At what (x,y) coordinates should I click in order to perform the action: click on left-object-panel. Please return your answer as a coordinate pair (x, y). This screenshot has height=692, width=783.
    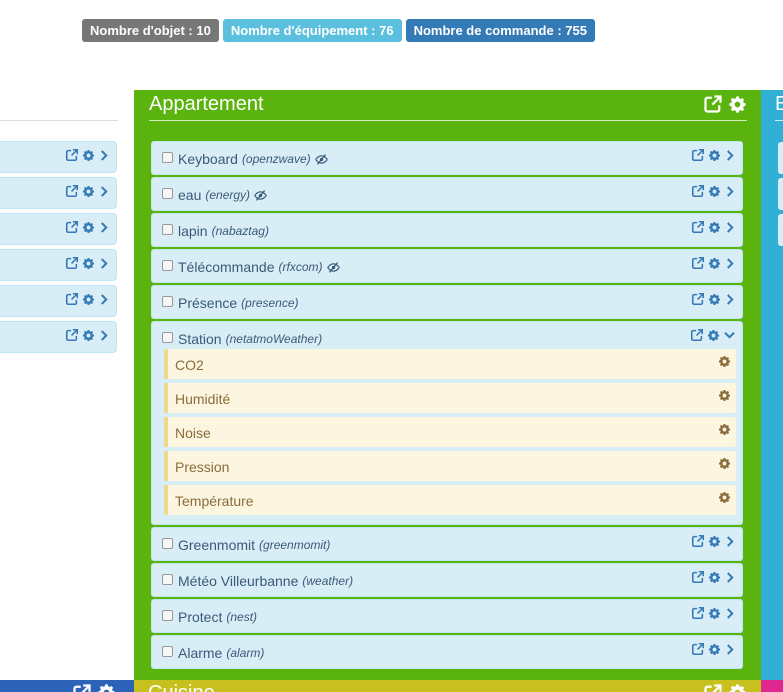
    Looking at the image, I should click on (59, 383).